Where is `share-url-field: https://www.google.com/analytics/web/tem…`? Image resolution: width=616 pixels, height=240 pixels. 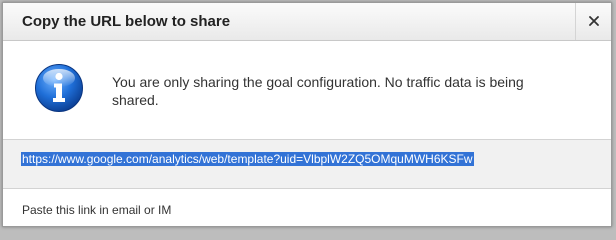
share-url-field: https://www.google.com/analytics/web/tem… is located at coordinates (247, 159).